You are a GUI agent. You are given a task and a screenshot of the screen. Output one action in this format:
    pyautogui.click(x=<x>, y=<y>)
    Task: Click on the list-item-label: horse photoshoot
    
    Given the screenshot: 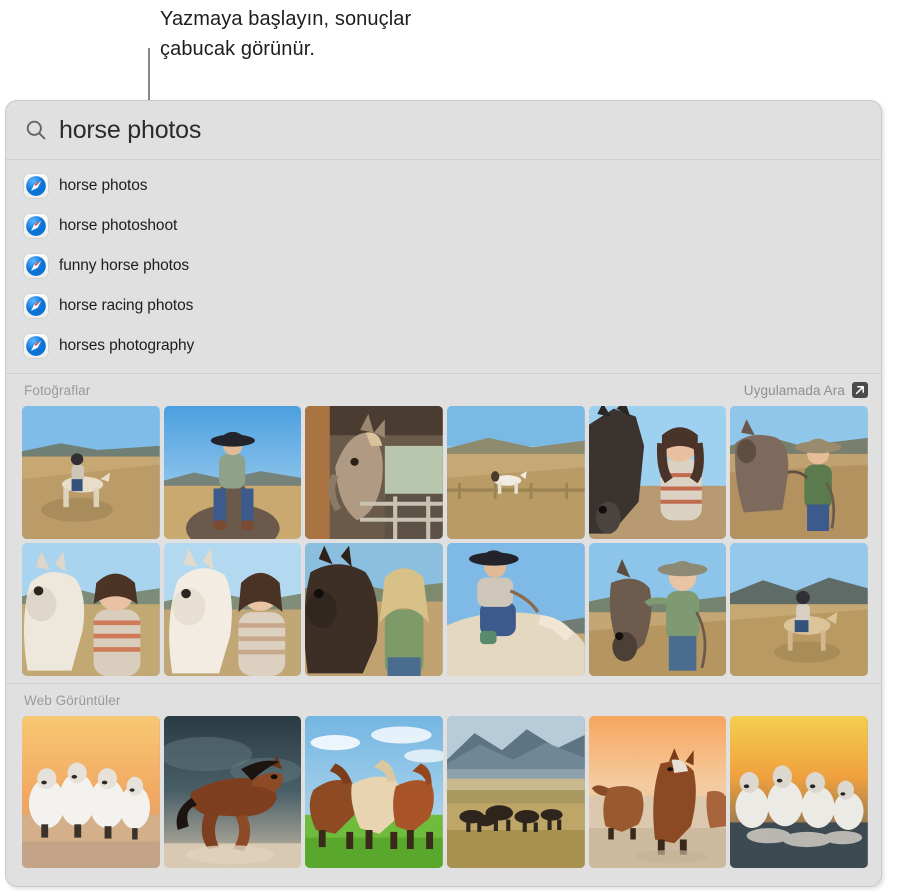 What is the action you would take?
    pyautogui.click(x=118, y=225)
    